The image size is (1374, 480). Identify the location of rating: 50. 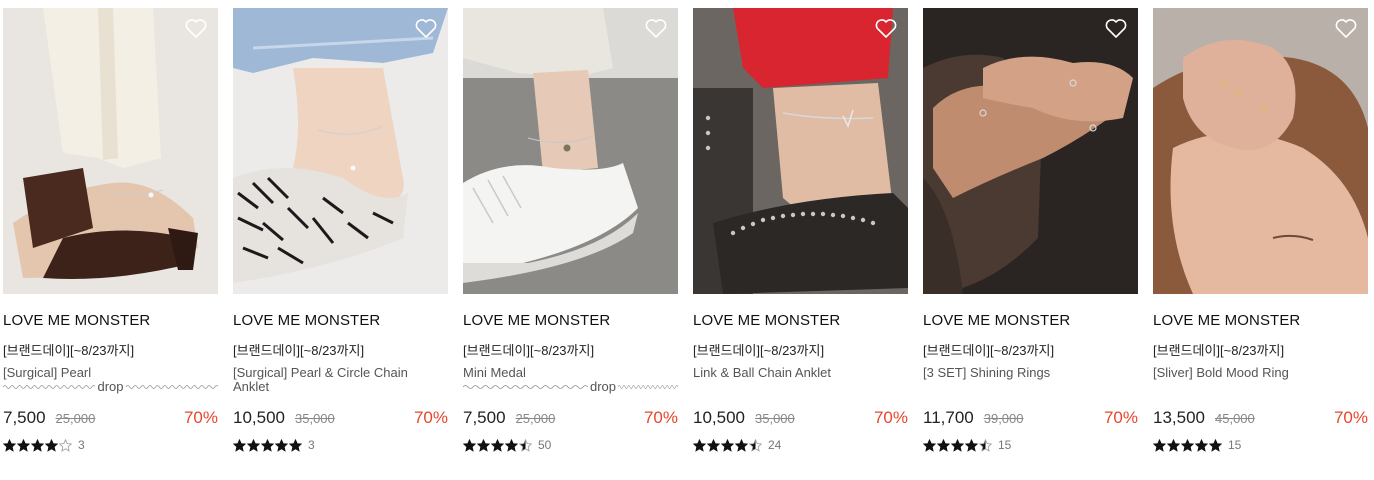
(507, 445).